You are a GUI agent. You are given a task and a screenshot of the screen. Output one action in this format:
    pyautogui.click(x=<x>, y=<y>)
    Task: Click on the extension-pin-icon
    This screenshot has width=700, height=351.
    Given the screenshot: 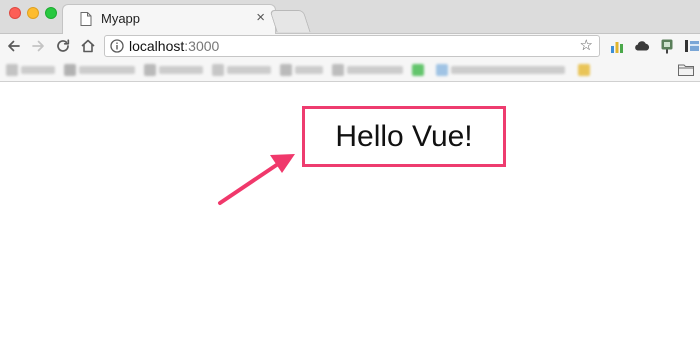 What is the action you would take?
    pyautogui.click(x=667, y=46)
    